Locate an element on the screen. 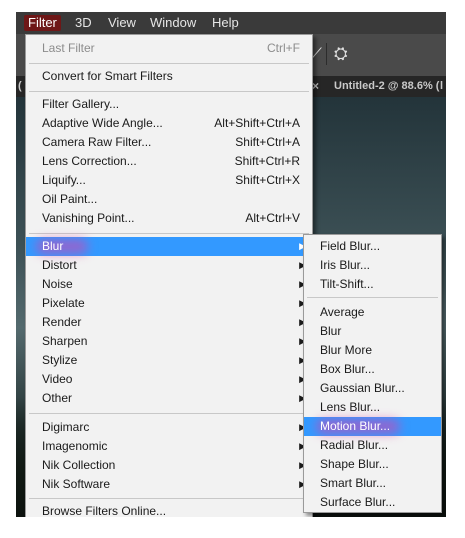 The image size is (465, 538). menu-item-sharpen: Sharpen▶ is located at coordinates (169, 341).